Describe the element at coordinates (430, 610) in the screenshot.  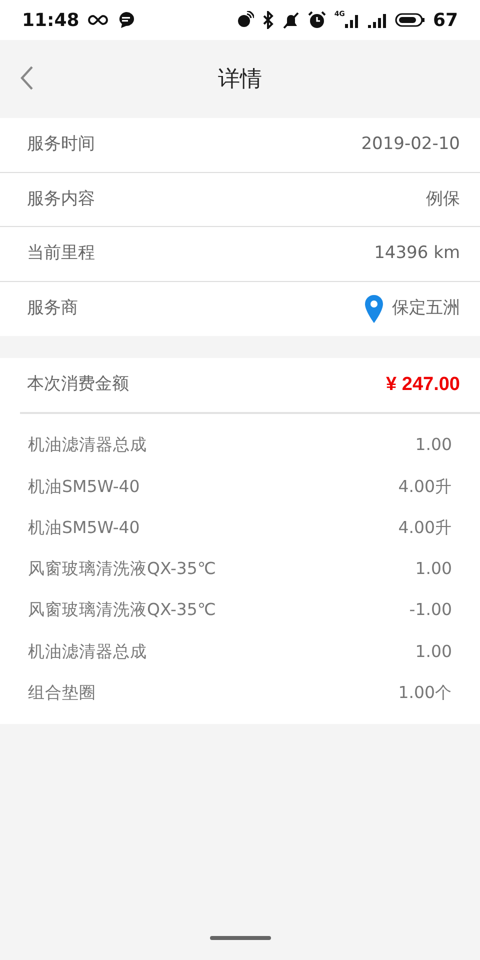
I see `item-quantity: -1.00` at that location.